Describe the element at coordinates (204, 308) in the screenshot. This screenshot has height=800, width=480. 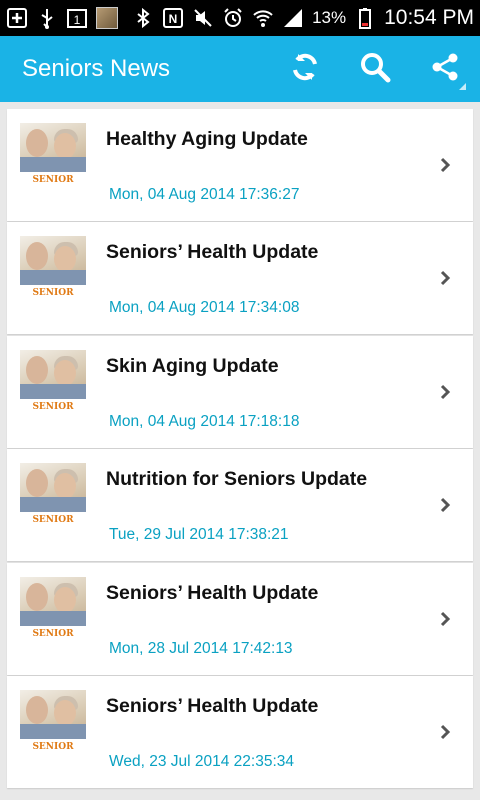
I see `item-date: Mon, 04 Aug 2014 17:34:08` at that location.